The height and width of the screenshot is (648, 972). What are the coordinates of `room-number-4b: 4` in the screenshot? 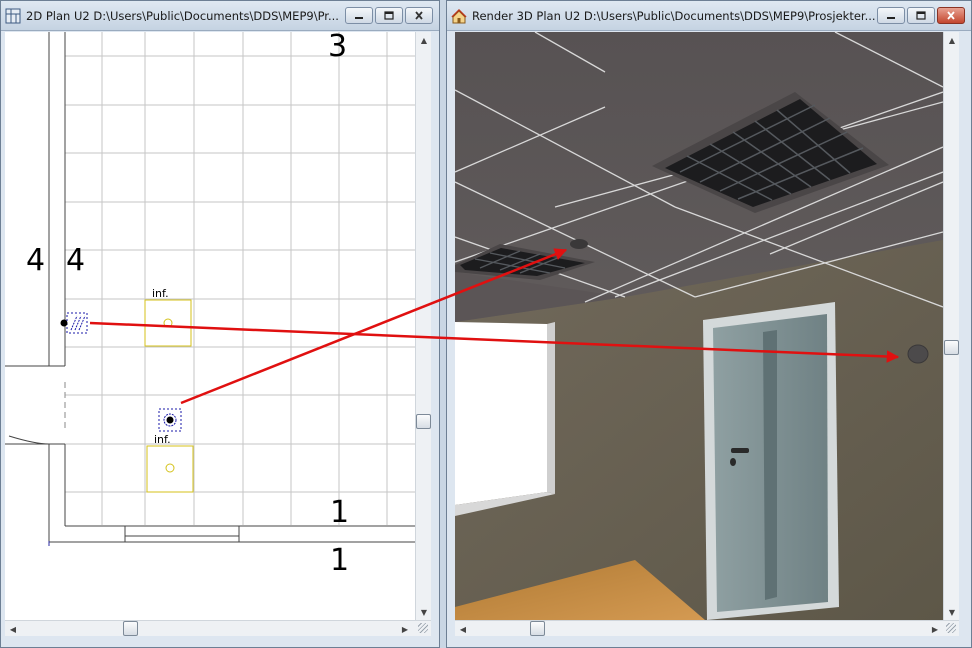 It's located at (76, 260).